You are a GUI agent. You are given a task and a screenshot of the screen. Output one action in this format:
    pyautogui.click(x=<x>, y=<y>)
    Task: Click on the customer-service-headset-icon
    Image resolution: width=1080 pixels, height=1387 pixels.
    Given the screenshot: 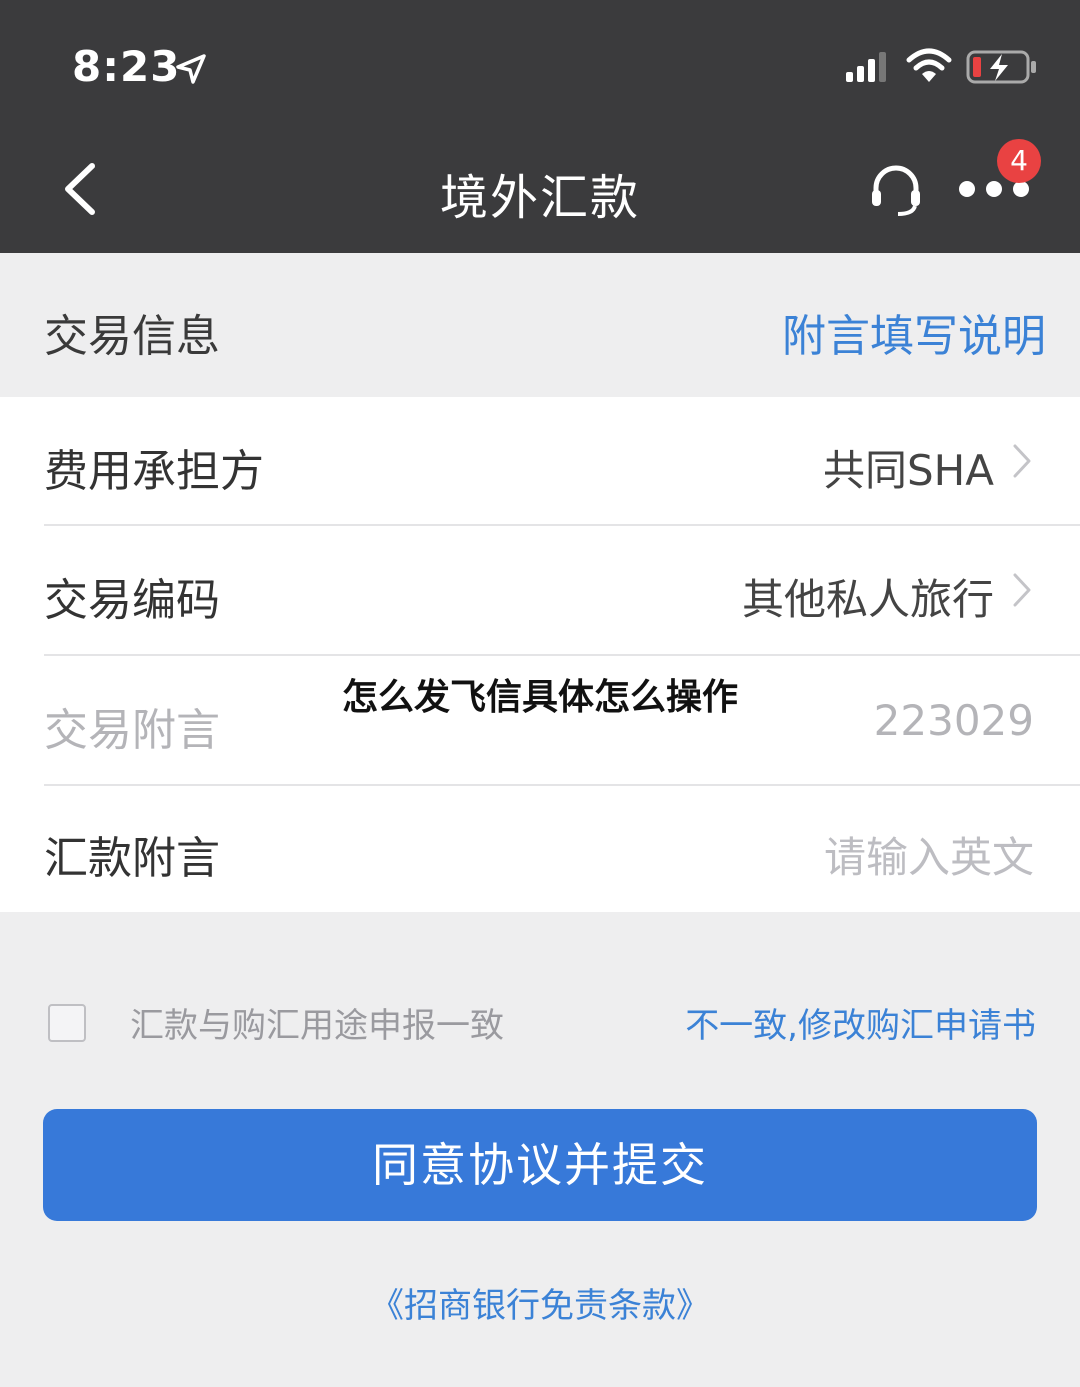 What is the action you would take?
    pyautogui.click(x=896, y=188)
    